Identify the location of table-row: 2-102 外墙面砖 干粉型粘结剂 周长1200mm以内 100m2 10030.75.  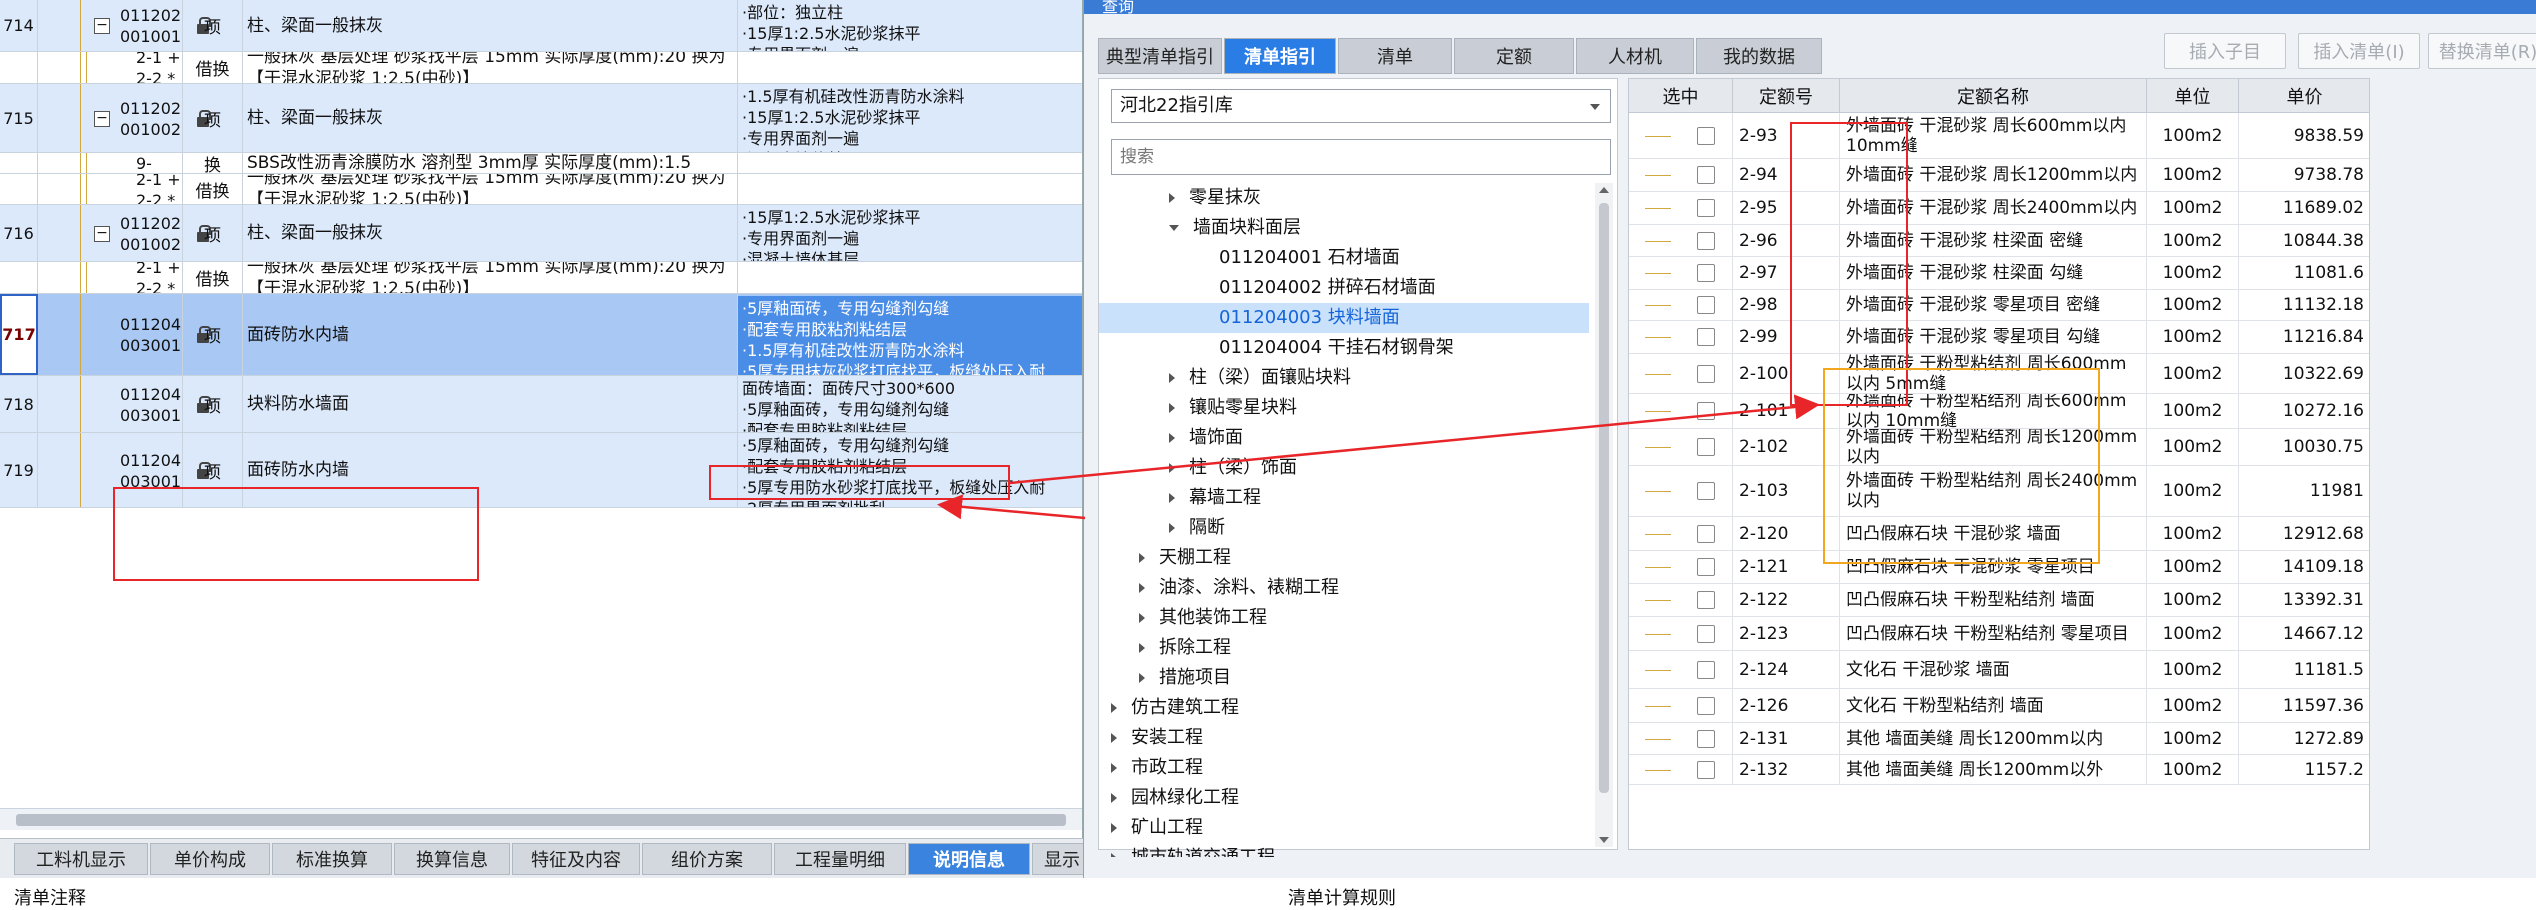
(1999, 447).